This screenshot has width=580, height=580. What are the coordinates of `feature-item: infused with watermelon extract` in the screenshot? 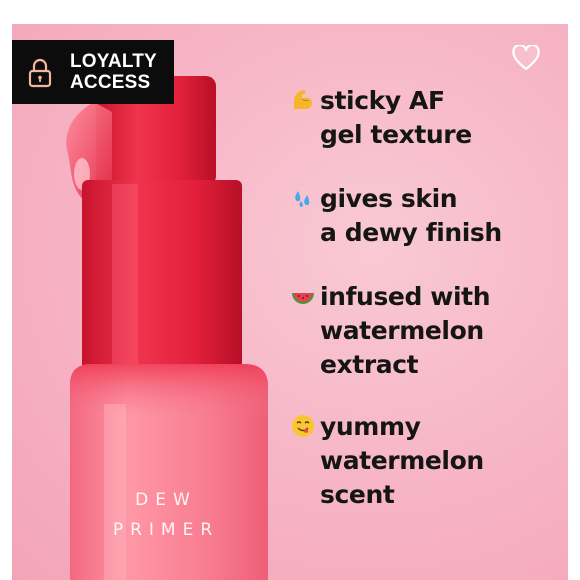 It's located at (429, 331).